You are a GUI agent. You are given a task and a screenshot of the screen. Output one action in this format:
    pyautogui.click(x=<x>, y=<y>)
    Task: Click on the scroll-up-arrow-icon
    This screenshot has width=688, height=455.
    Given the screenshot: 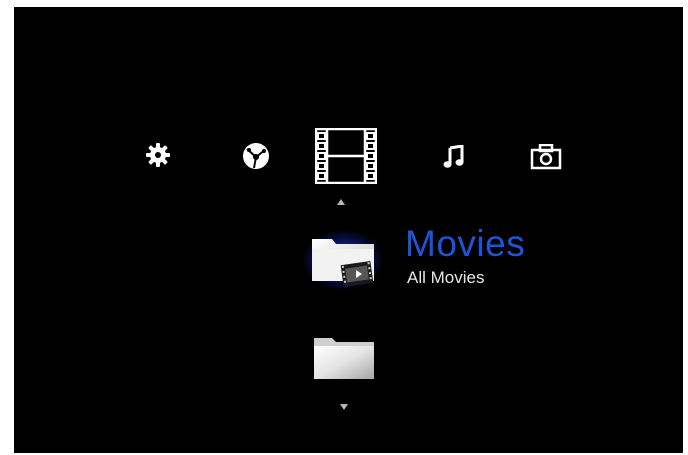 What is the action you would take?
    pyautogui.click(x=341, y=202)
    